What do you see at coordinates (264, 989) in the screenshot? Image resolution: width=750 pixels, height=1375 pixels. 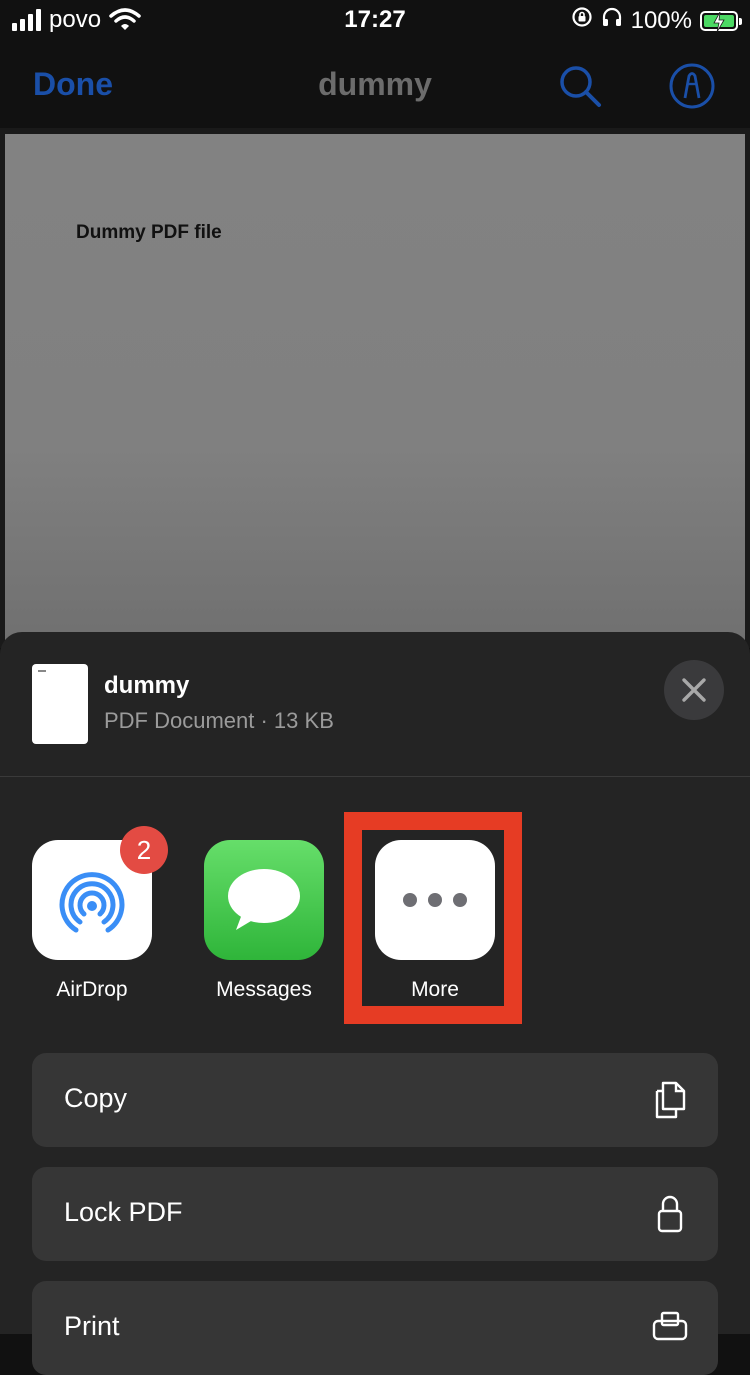 I see `app-label: Messages` at bounding box center [264, 989].